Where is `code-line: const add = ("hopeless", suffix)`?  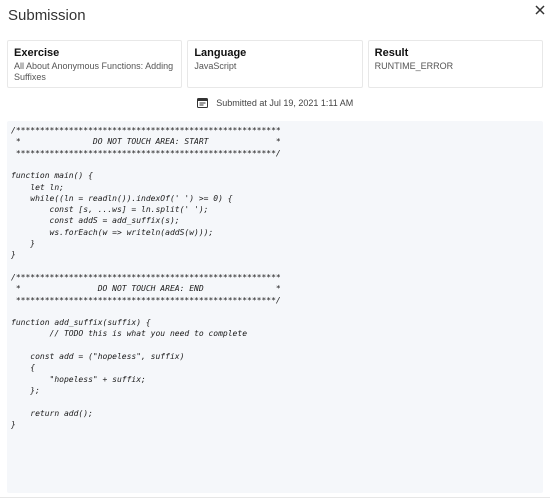
code-line: const add = ("hopeless", suffix) is located at coordinates (98, 356).